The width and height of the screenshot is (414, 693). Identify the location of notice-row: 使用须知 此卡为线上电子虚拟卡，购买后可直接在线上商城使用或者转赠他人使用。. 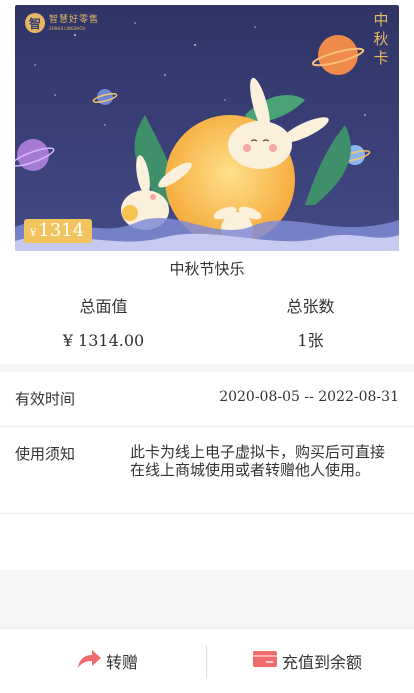
(207, 470).